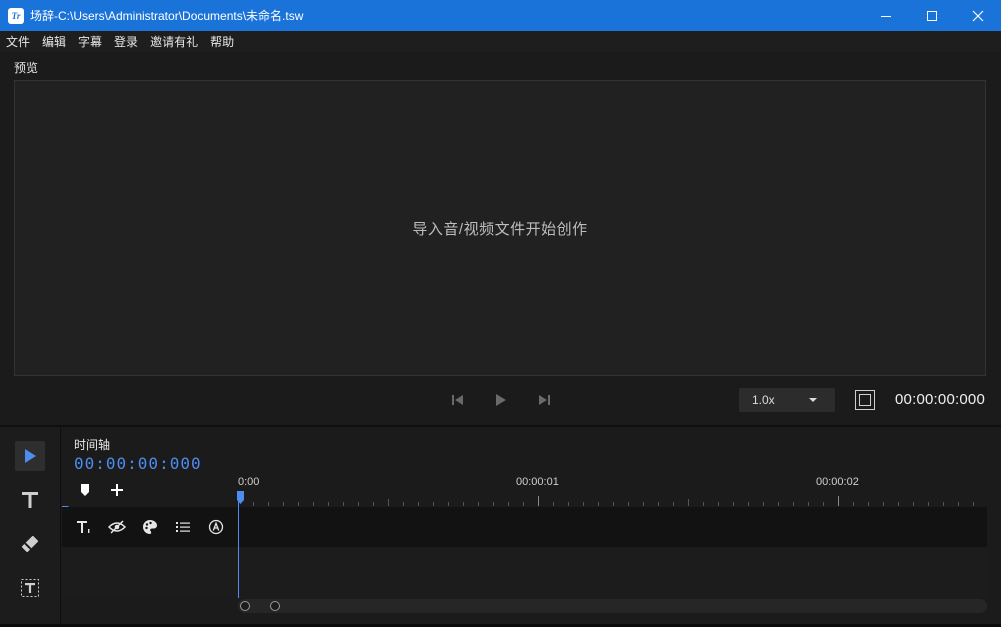 This screenshot has height=627, width=1001. I want to click on subtitle-style-button, so click(84, 527).